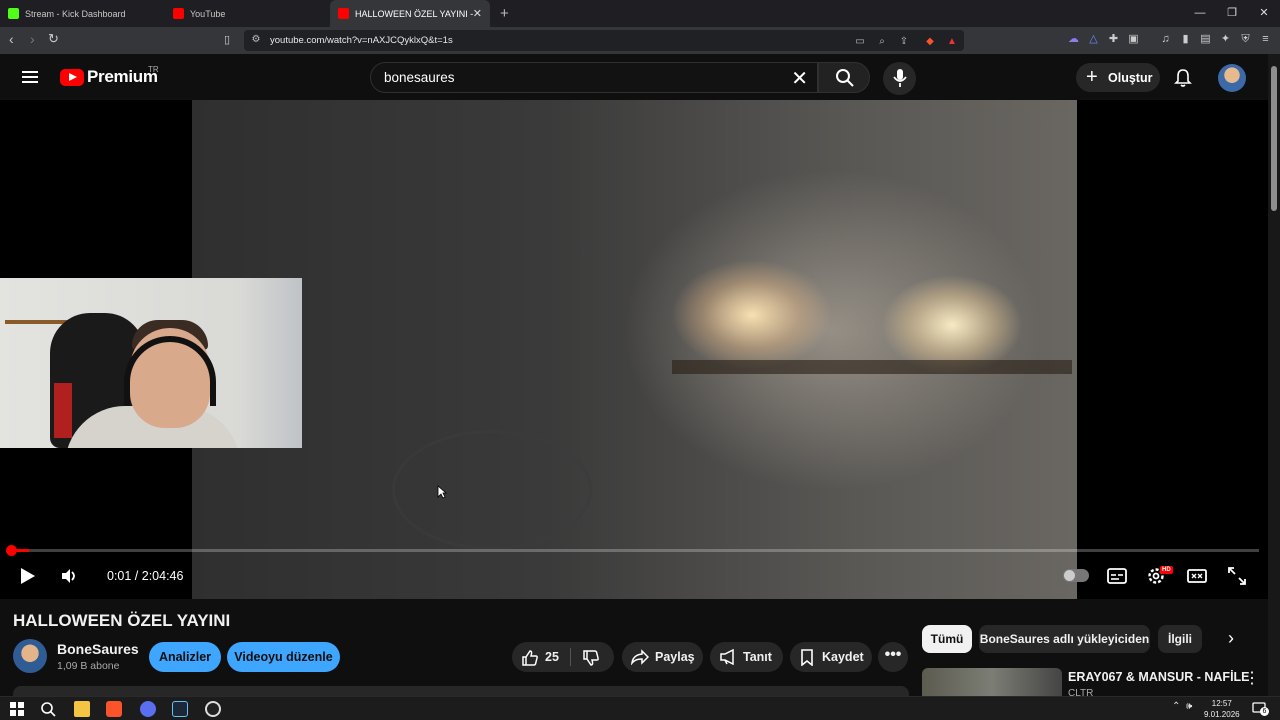 The image size is (1280, 720). What do you see at coordinates (1130, 78) in the screenshot?
I see `create-label: Oluştur` at bounding box center [1130, 78].